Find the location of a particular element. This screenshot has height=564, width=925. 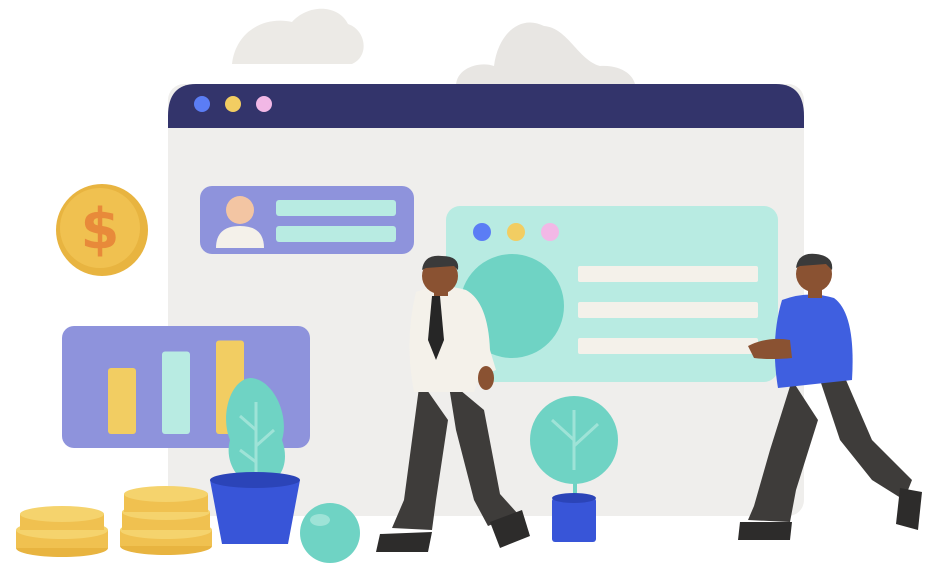

pot-left is located at coordinates (255, 512).